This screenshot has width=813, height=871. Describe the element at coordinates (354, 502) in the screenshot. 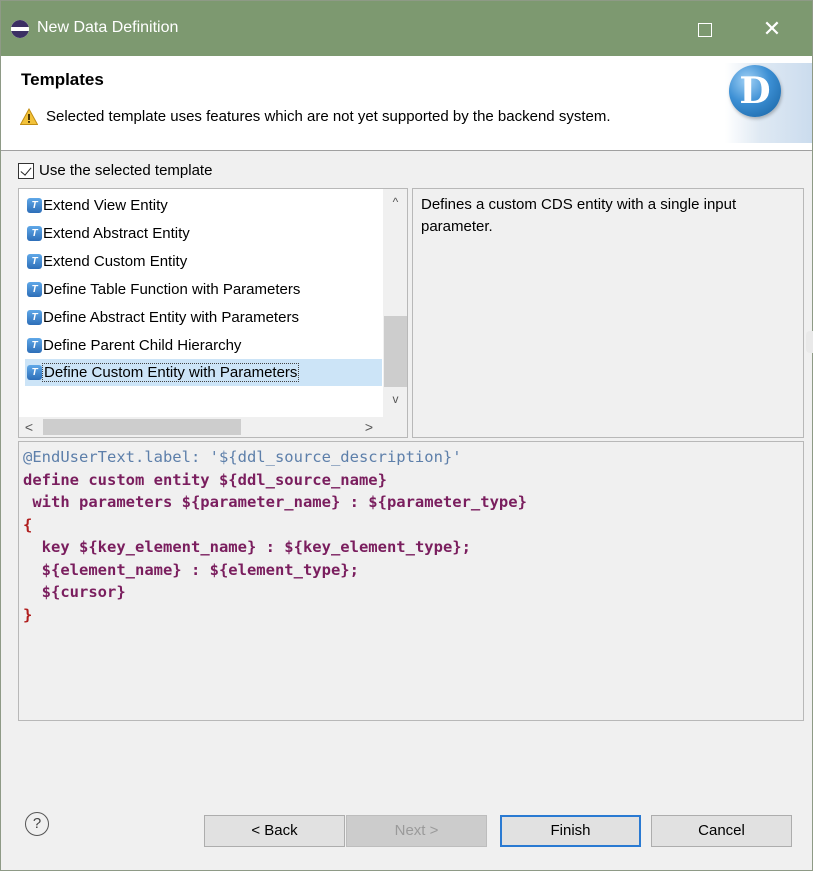

I see `code-token: ${parameter_name} : ${parameter_type}` at that location.